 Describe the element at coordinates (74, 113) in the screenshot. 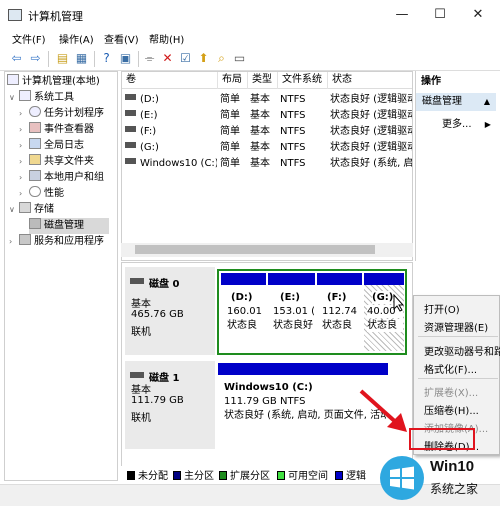

I see `tree-label: 任务计划程序` at that location.